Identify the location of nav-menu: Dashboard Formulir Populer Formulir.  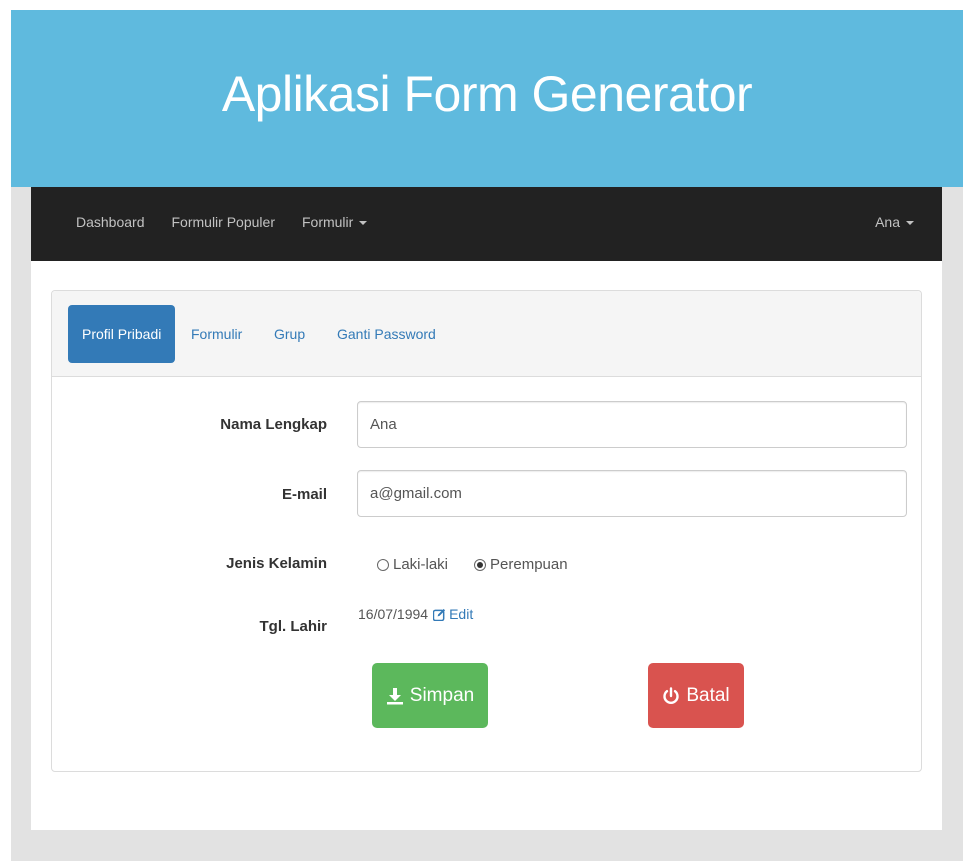
(235, 222).